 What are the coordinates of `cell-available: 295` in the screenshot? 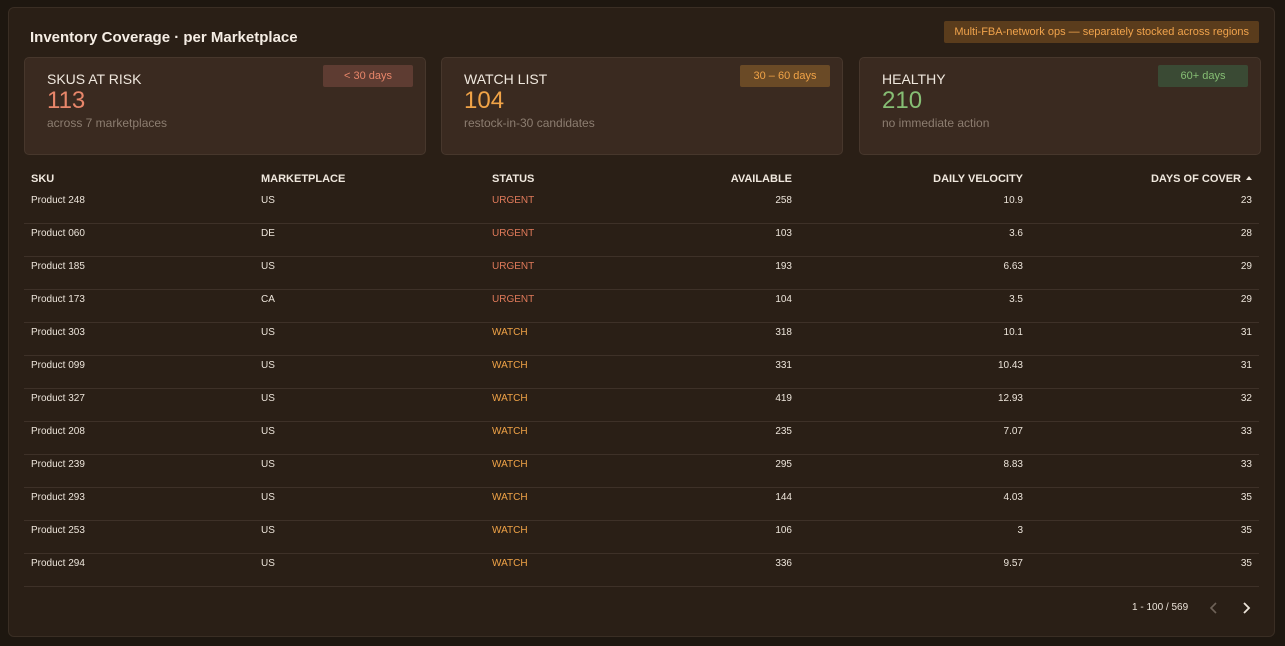 It's located at (783, 464).